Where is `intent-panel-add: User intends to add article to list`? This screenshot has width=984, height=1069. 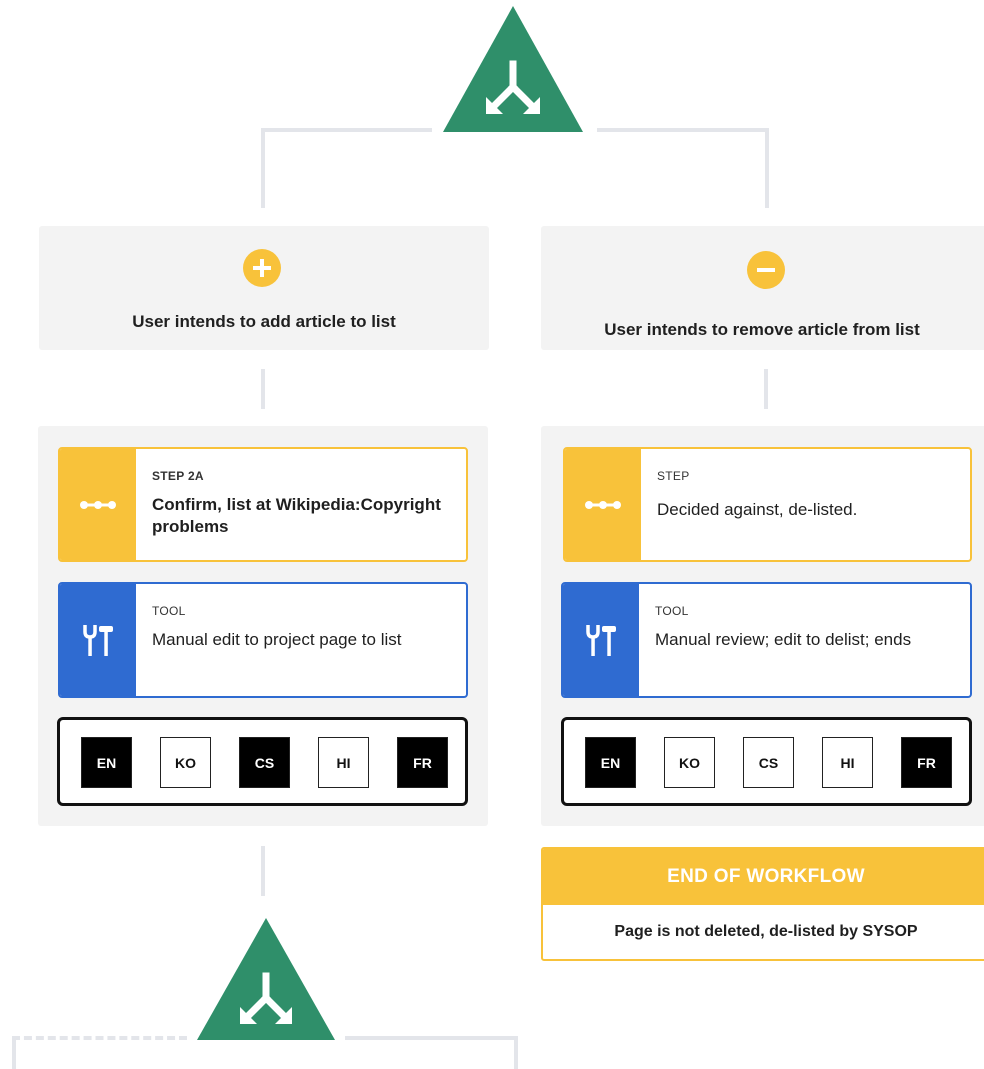 intent-panel-add: User intends to add article to list is located at coordinates (264, 288).